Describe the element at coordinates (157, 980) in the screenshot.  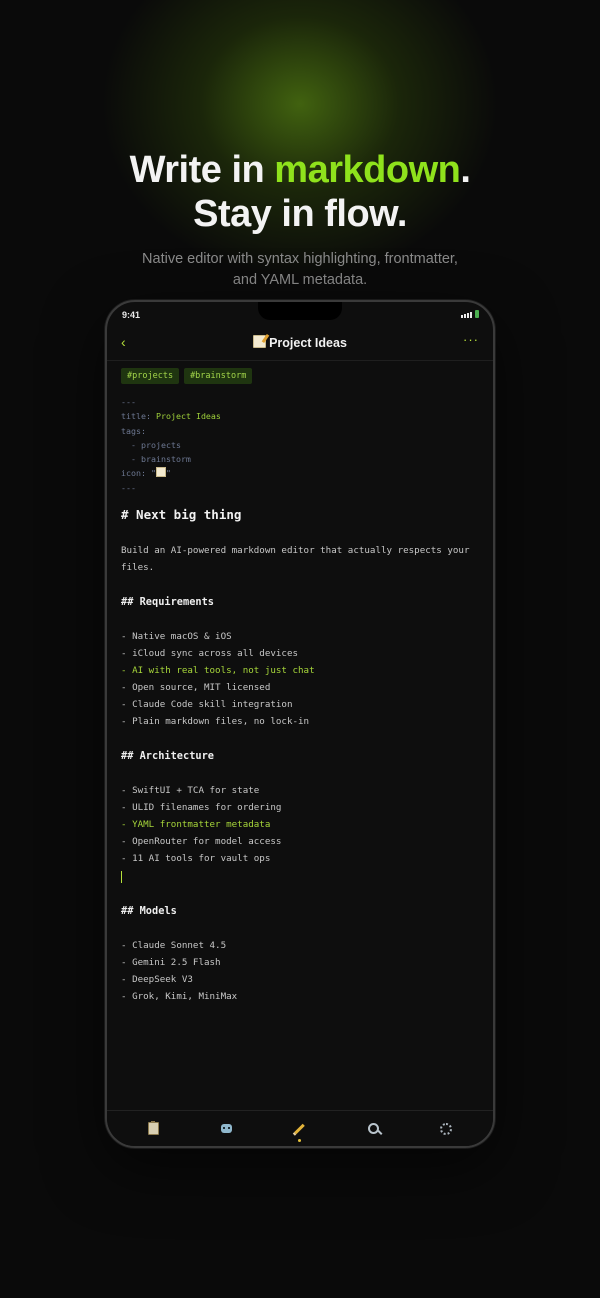
I see `list-item: - DeepSeek V3` at that location.